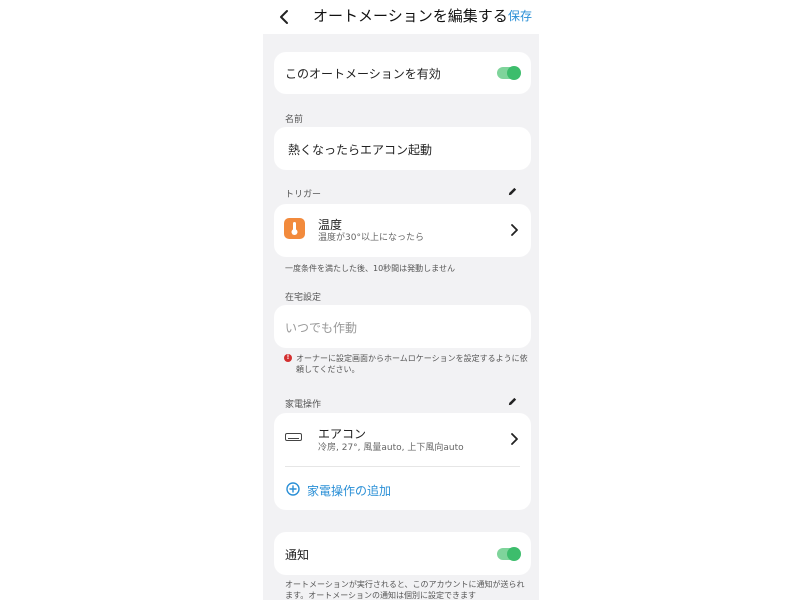 The image size is (800, 601). I want to click on name-field: 熱くなったらエアコン起動, so click(360, 149).